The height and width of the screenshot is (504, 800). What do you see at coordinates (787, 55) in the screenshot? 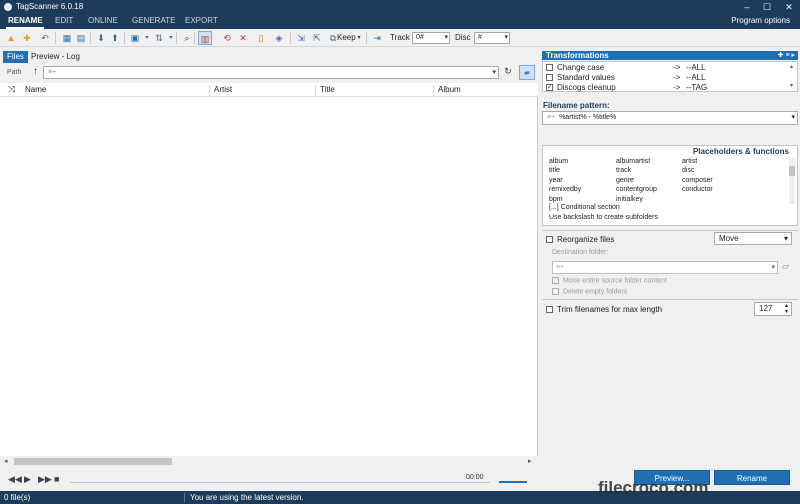
I see `settings-icon: ≡` at bounding box center [787, 55].